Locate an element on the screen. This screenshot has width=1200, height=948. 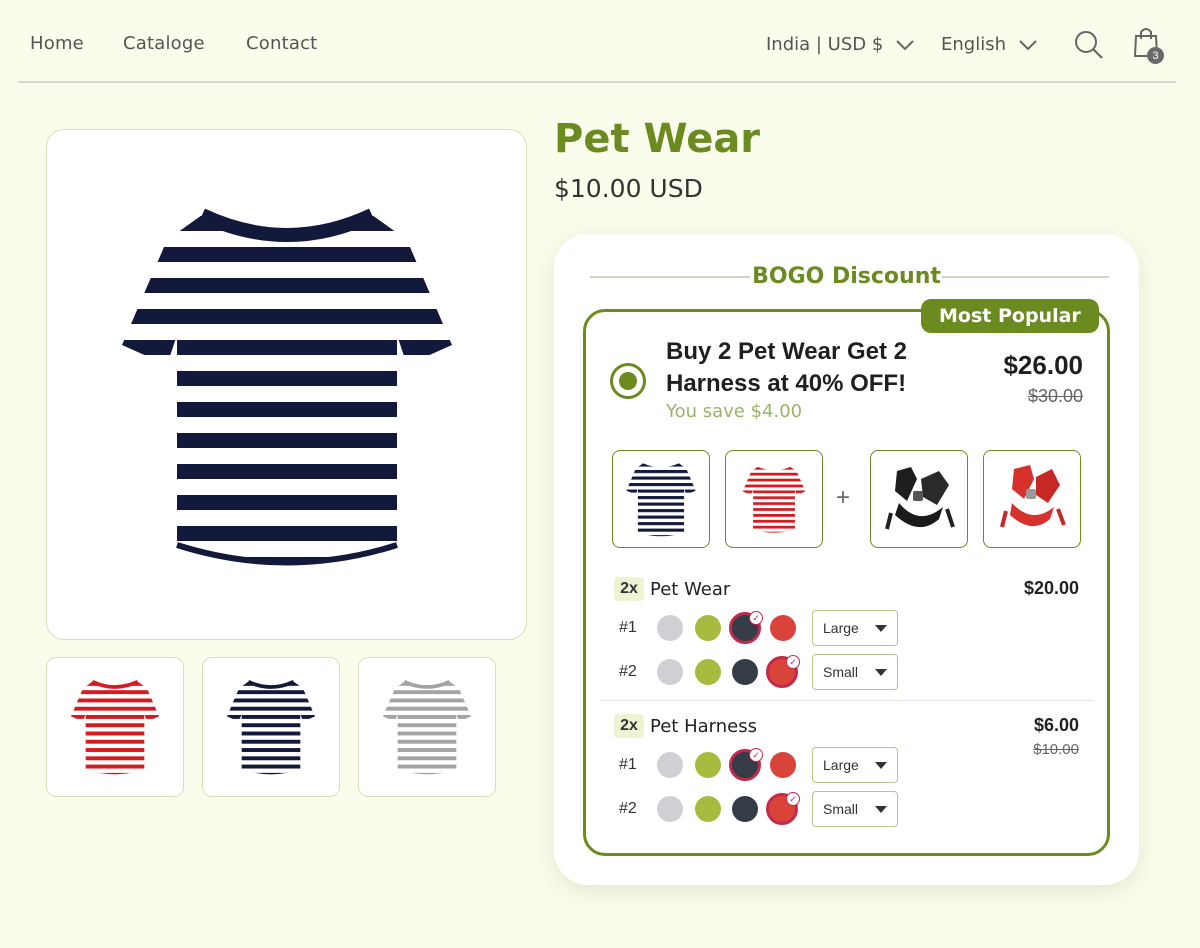
striped-shirt-image is located at coordinates (286, 386).